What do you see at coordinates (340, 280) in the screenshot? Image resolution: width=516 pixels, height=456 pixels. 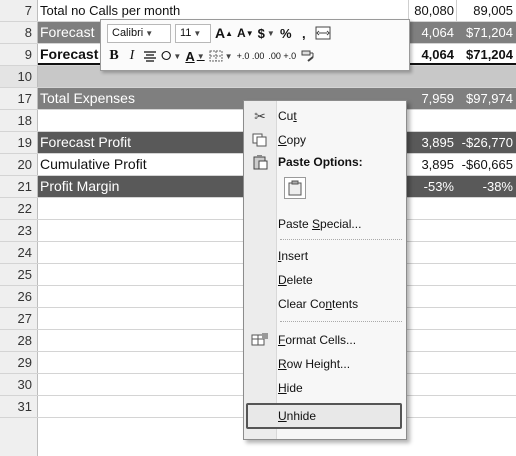 I see `menu-item-delete: Delete` at bounding box center [340, 280].